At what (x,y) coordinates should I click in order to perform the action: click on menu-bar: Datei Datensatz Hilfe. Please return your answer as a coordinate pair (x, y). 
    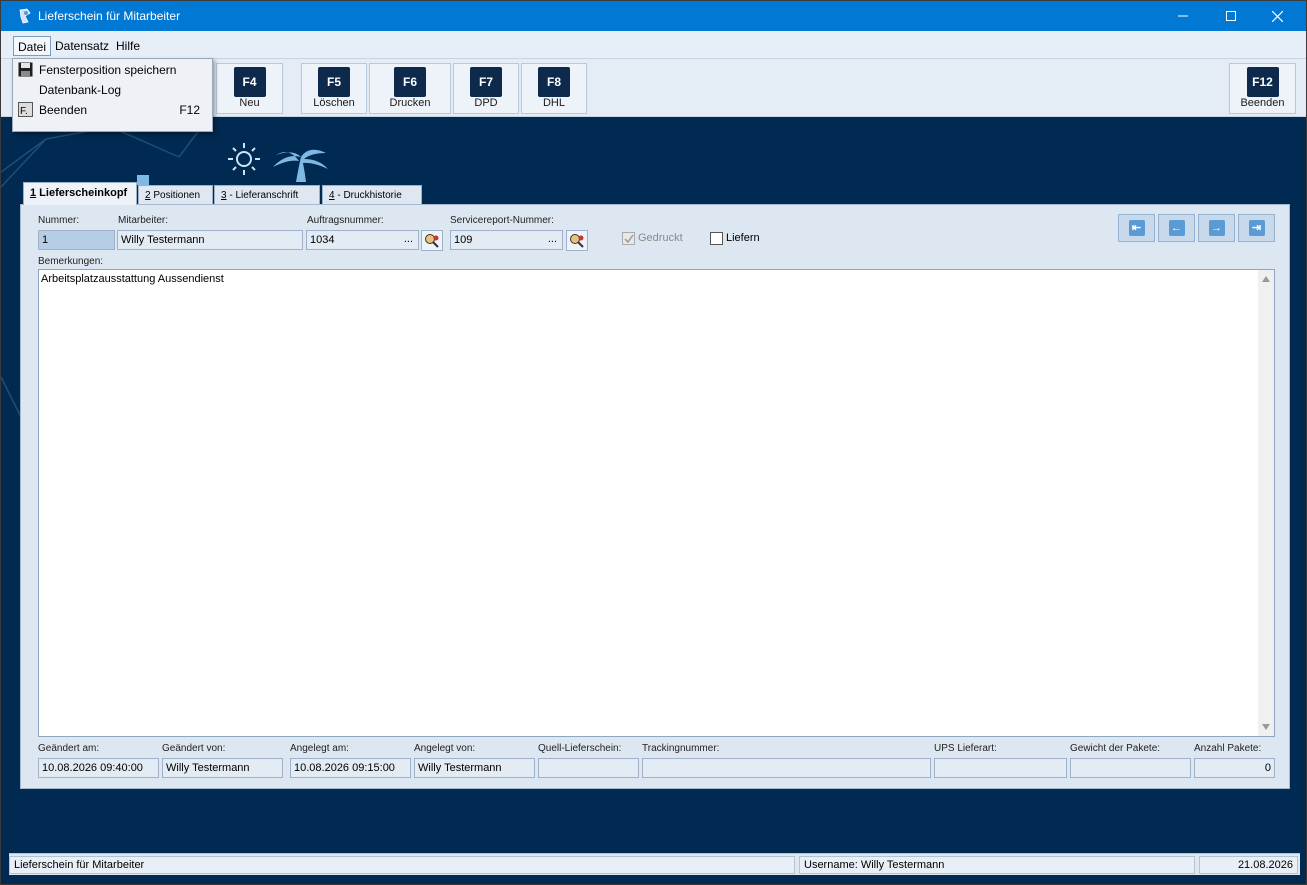
    Looking at the image, I should click on (653, 45).